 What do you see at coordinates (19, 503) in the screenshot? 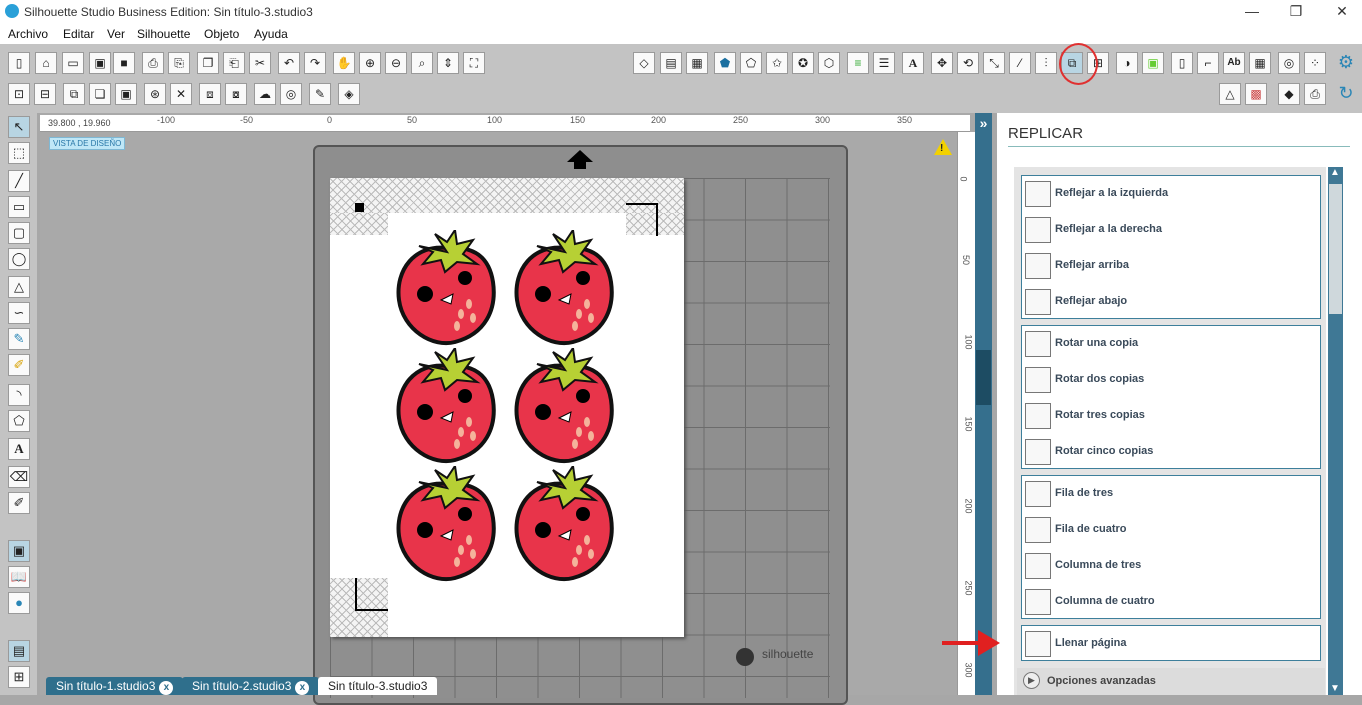
I see `knife-tool-icon: ✐` at bounding box center [19, 503].